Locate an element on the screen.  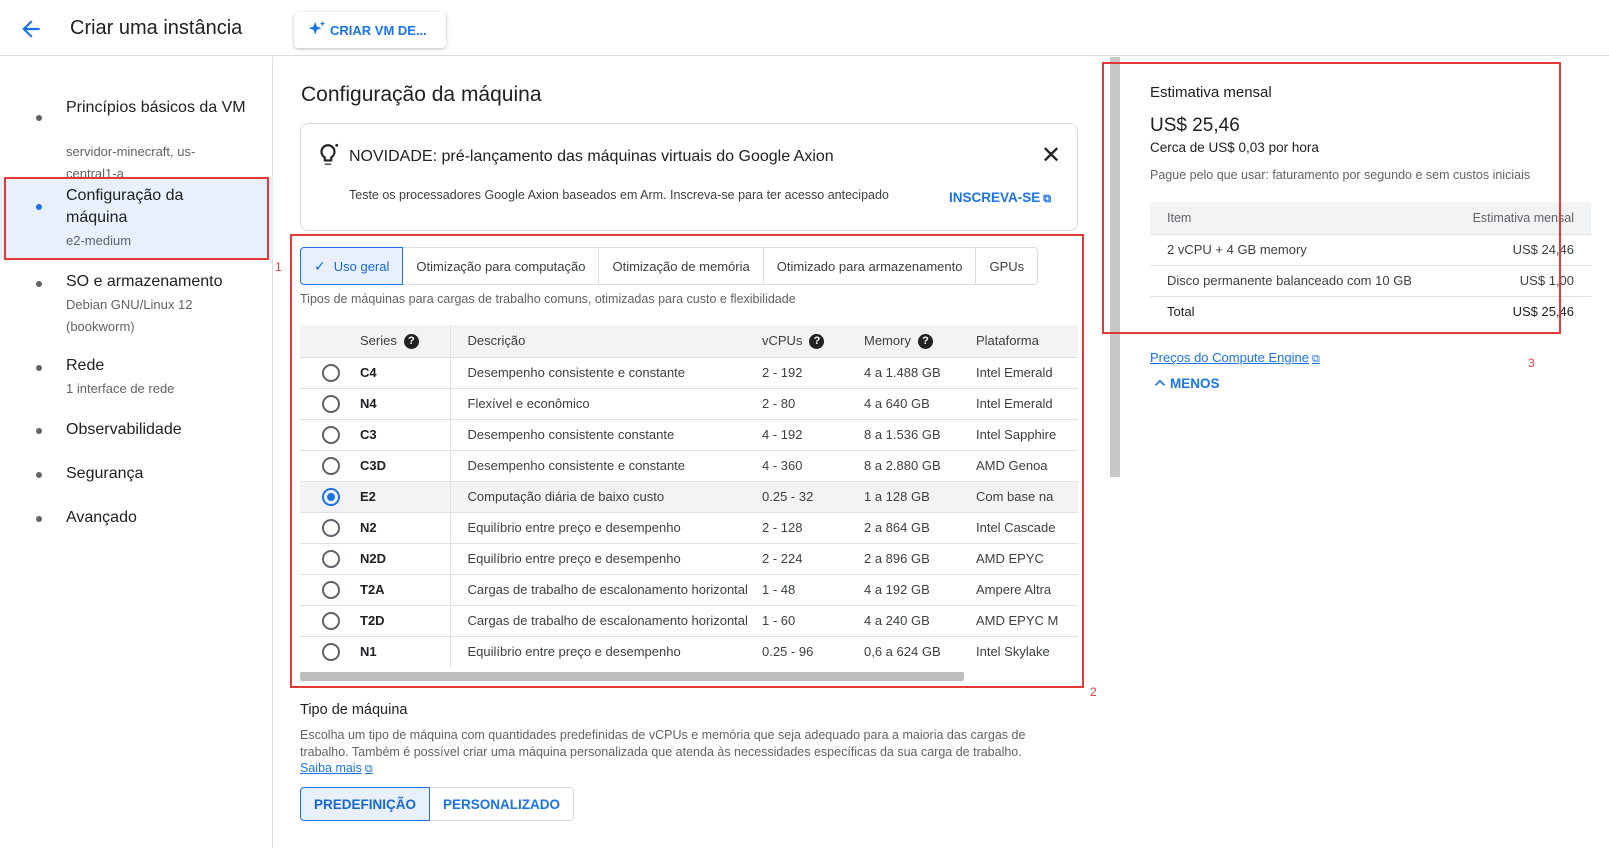
nav-item-security: Segurança is located at coordinates (136, 477).